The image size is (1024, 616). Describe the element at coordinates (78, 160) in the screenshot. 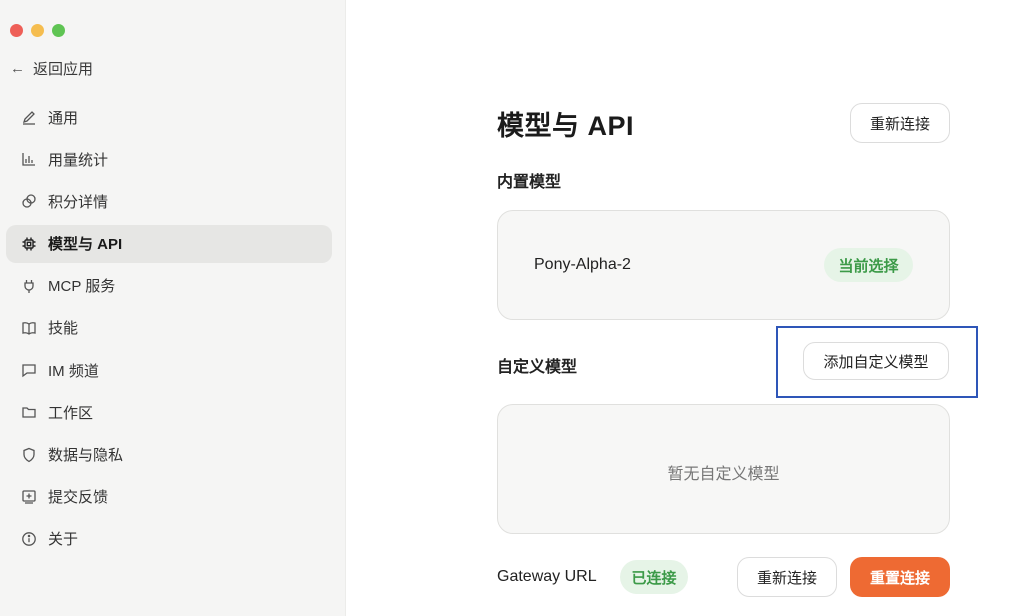

I see `sidebar-item-label: 用量统计` at that location.